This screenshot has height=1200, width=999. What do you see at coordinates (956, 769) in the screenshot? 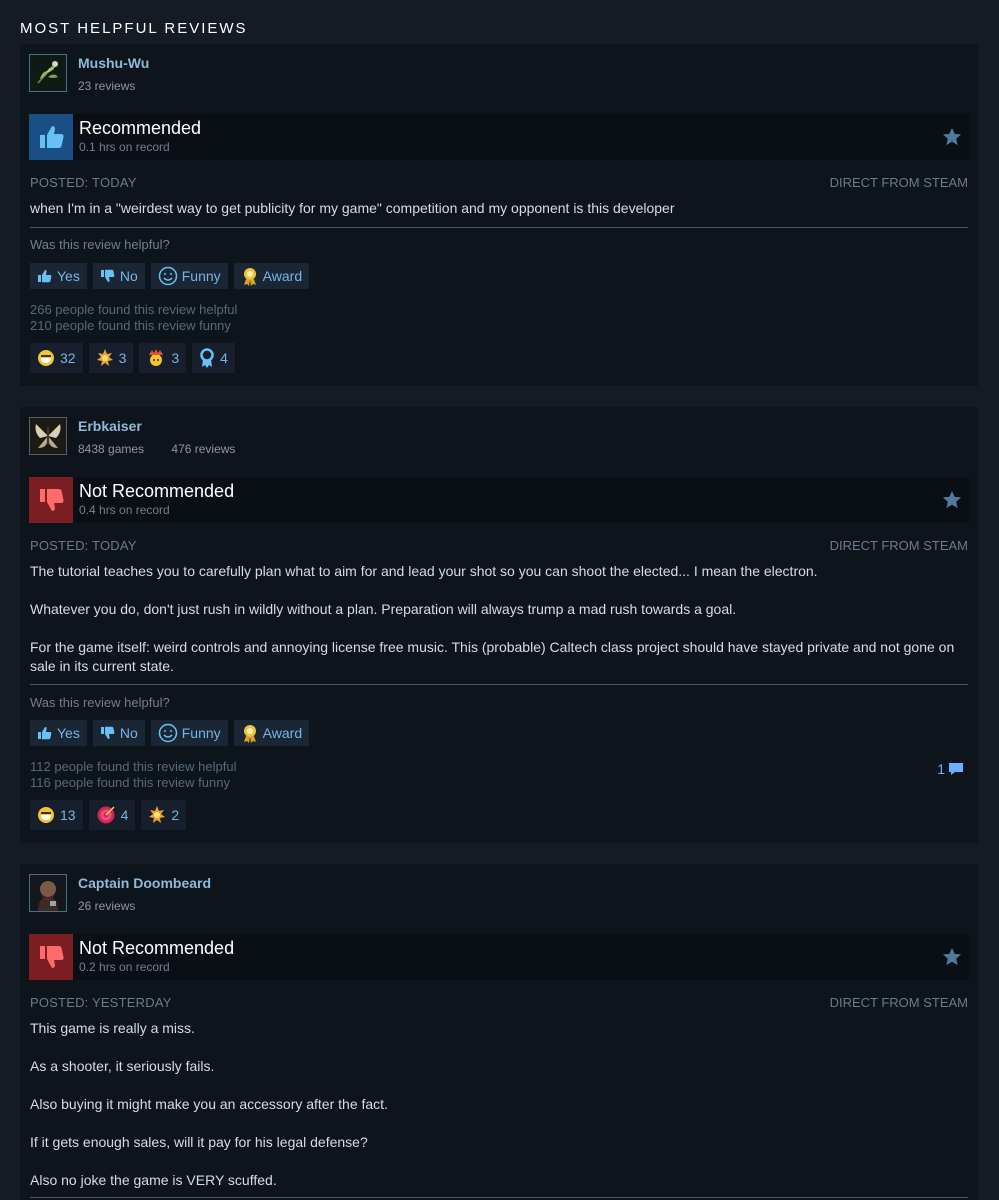
I see `comment-bubble-icon` at bounding box center [956, 769].